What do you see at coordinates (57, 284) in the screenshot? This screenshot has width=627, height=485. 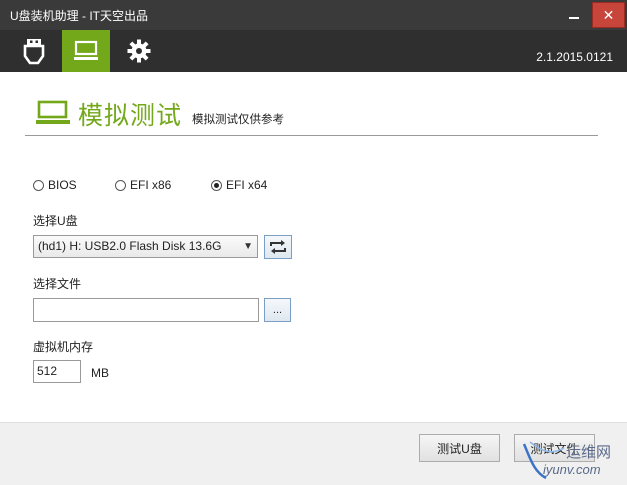 I see `file-label: 选择文件` at bounding box center [57, 284].